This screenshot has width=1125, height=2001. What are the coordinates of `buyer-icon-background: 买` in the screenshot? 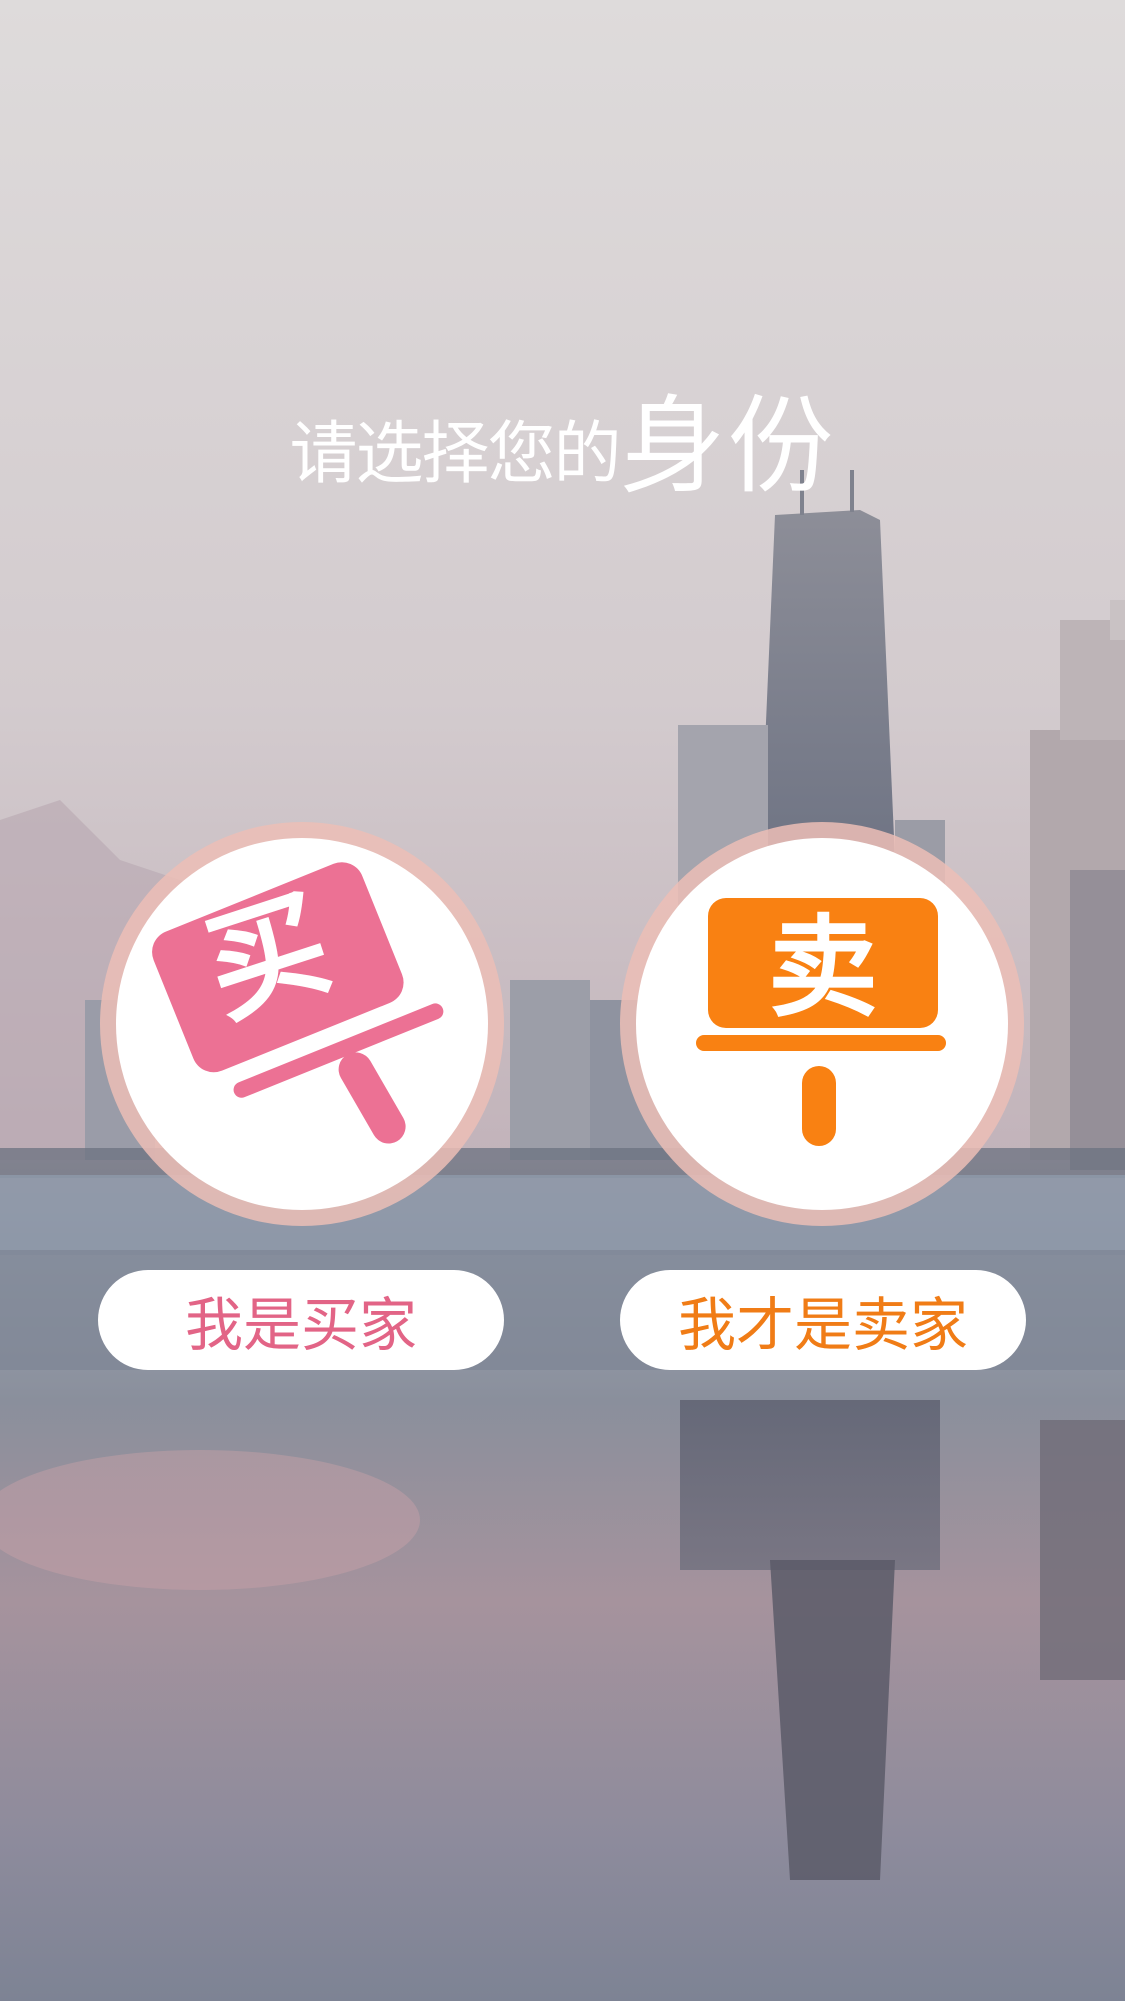 It's located at (302, 1024).